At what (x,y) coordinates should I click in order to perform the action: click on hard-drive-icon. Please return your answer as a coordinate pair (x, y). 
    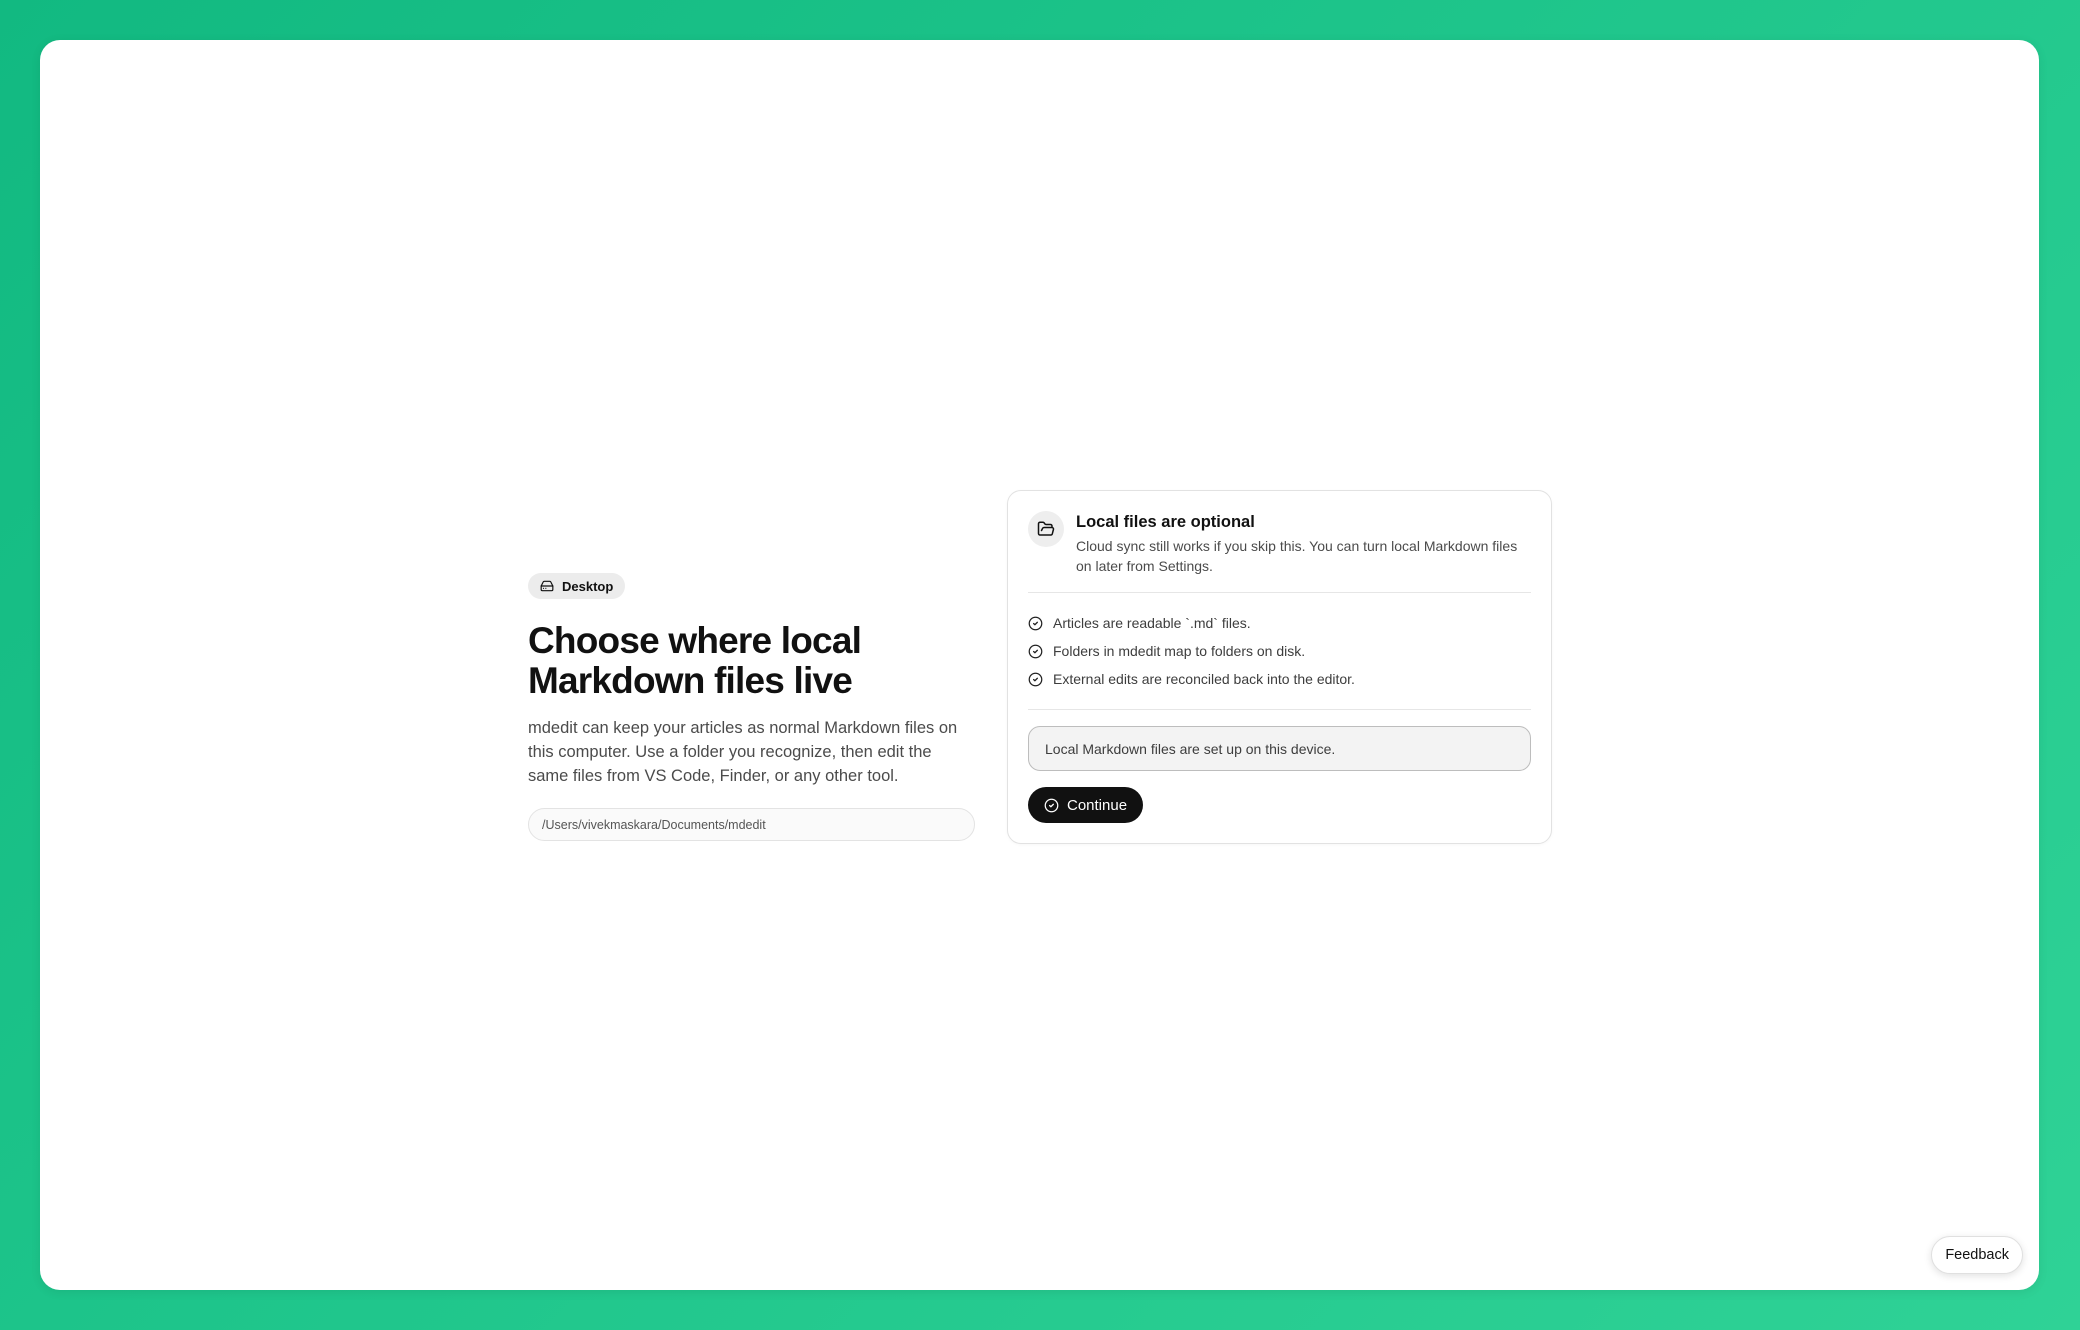
    Looking at the image, I should click on (547, 586).